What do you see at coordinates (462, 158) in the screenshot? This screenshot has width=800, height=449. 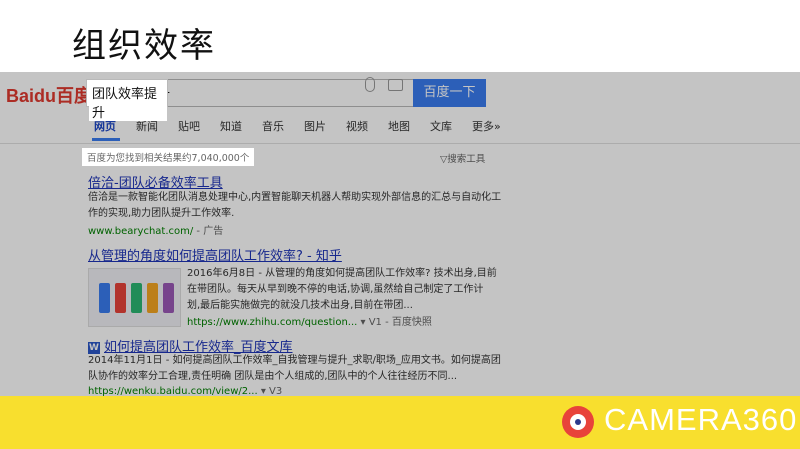 I see `search-tools-button: ▽搜索工具` at bounding box center [462, 158].